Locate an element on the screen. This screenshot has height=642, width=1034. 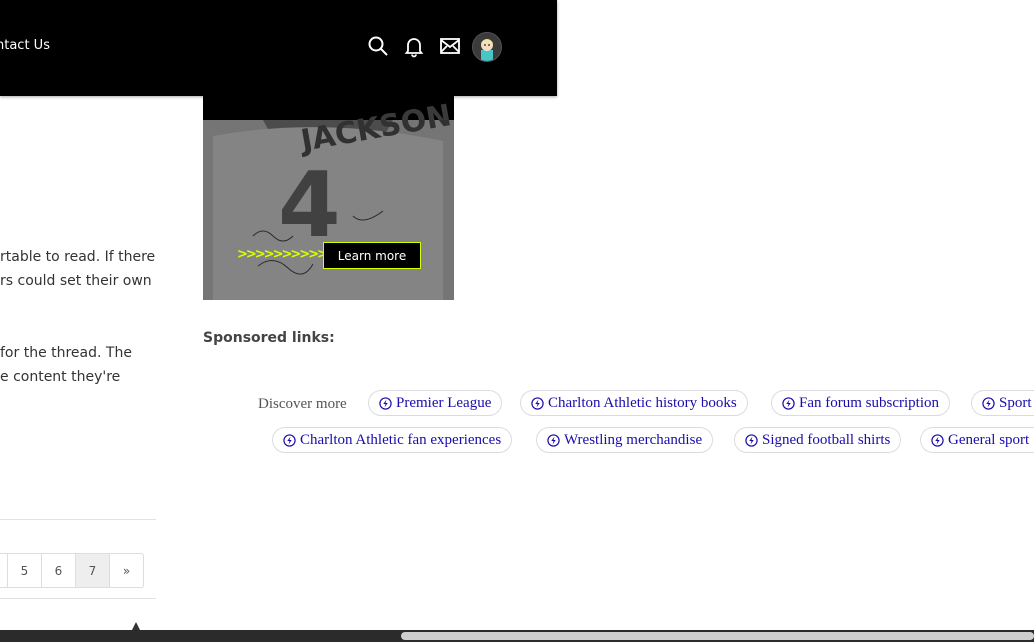
chip-label: Signed football shirts is located at coordinates (826, 439).